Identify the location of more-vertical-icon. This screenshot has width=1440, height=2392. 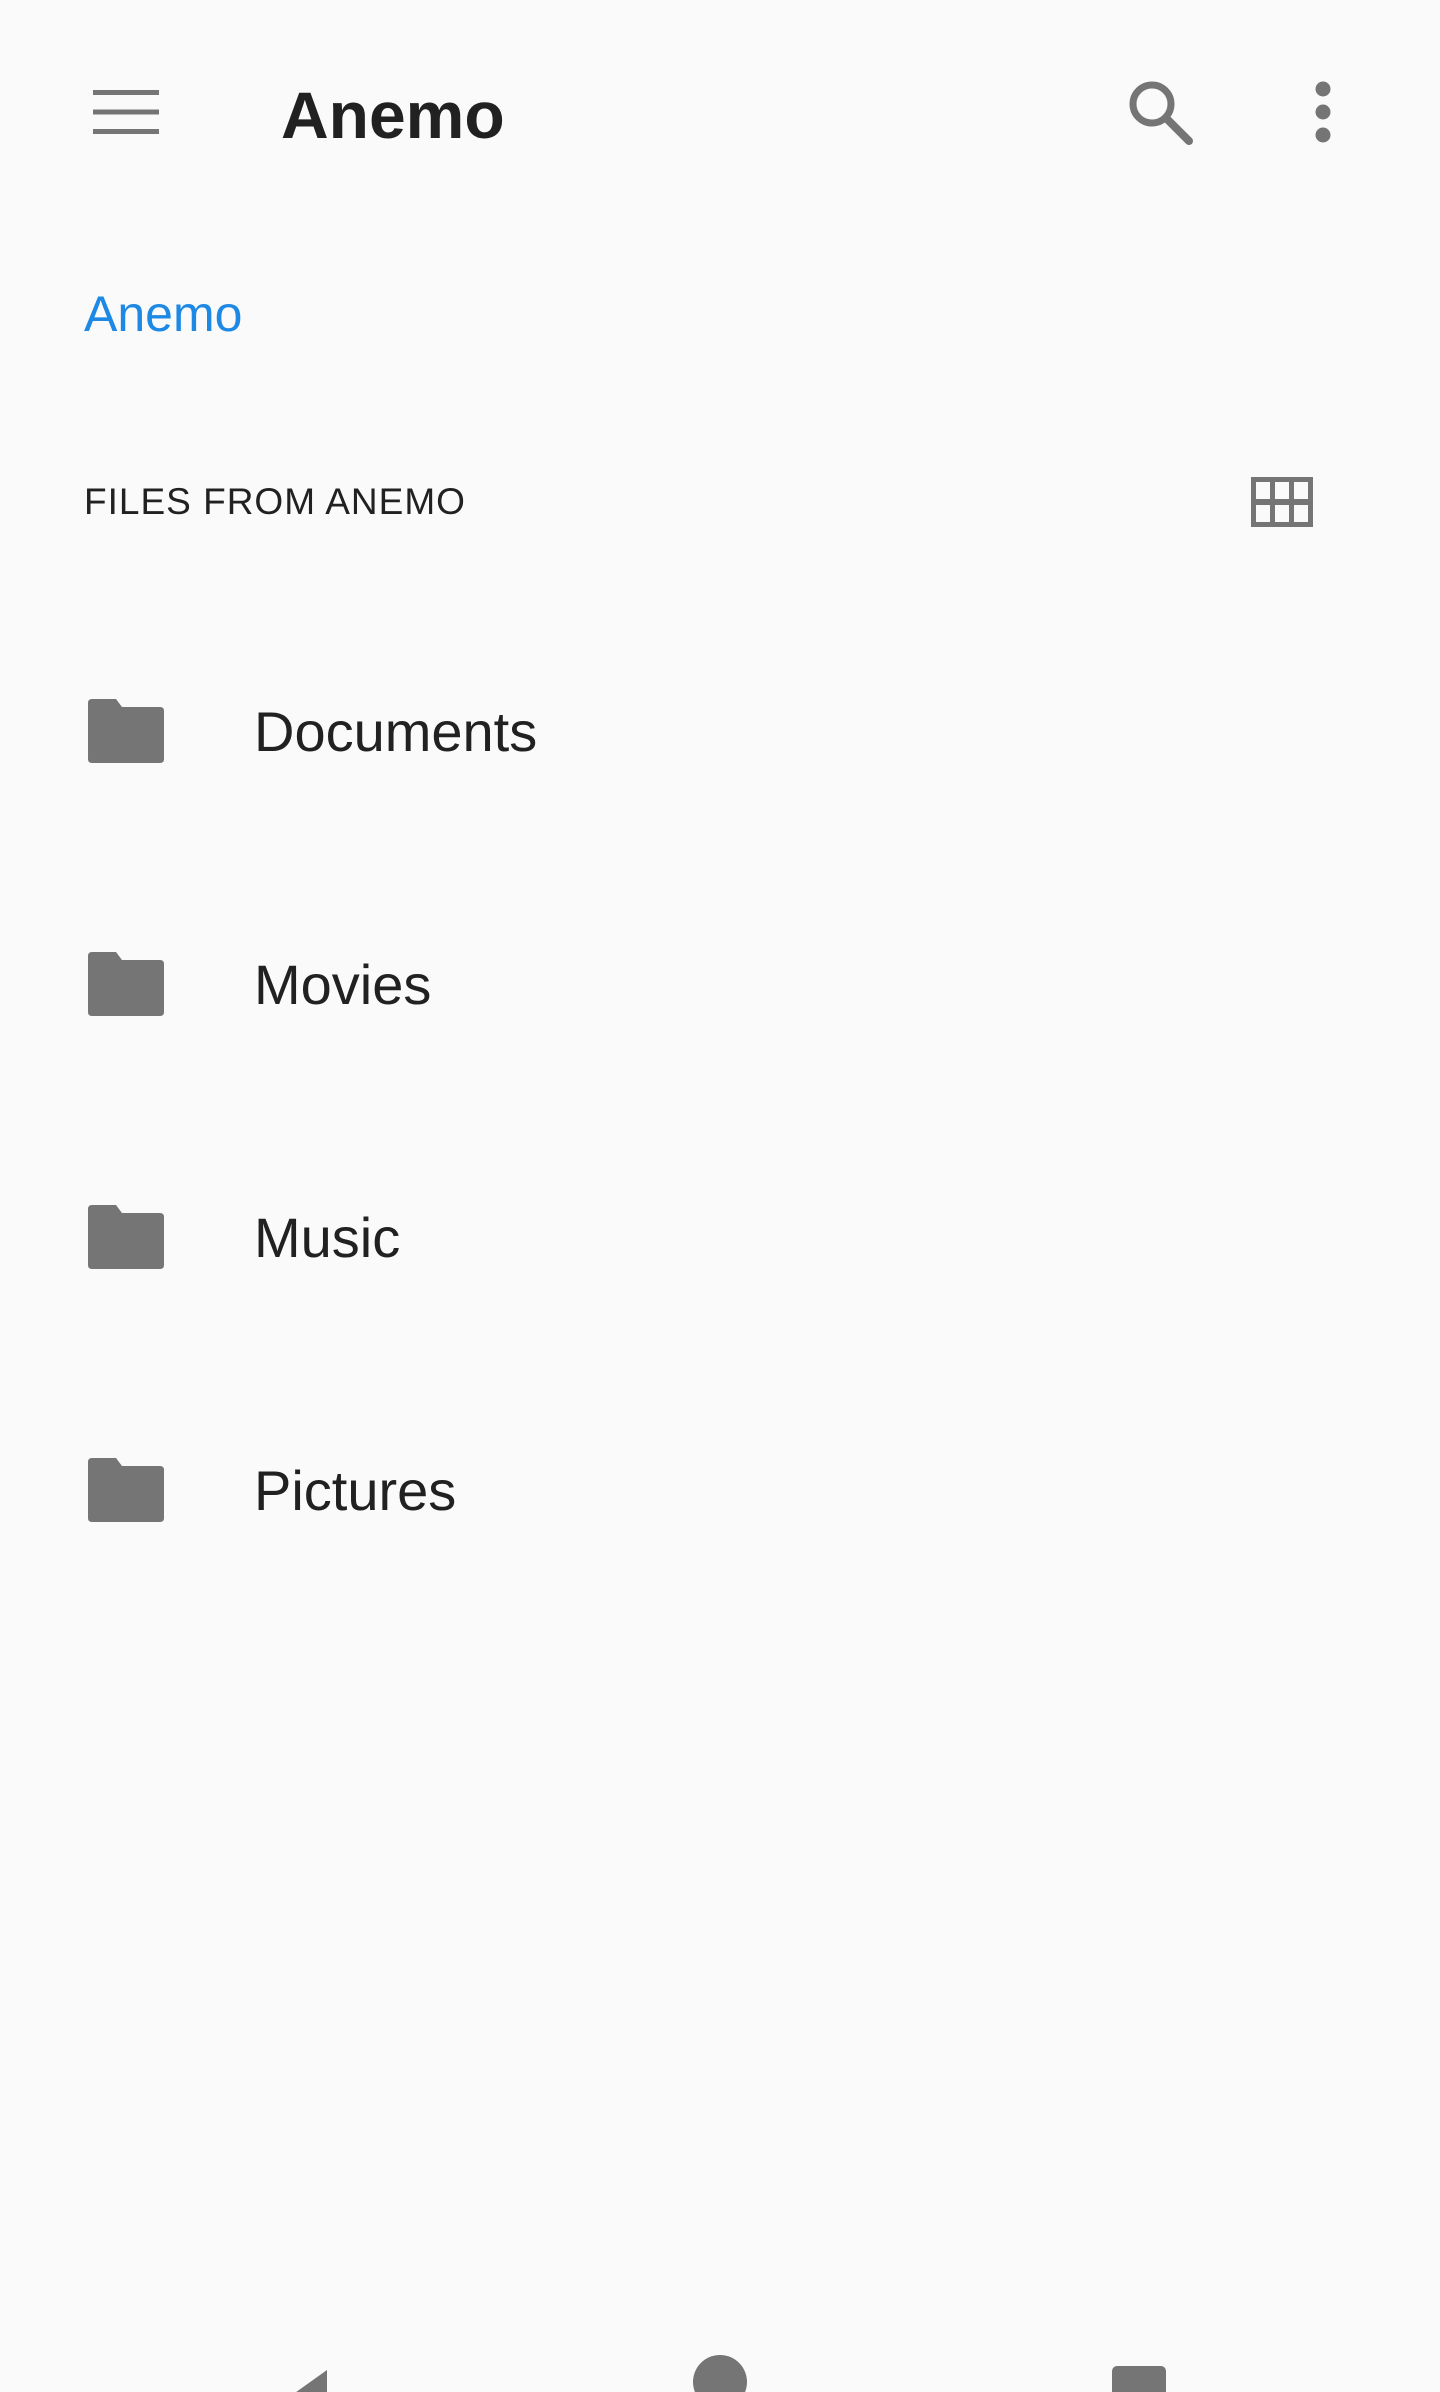
(1323, 112).